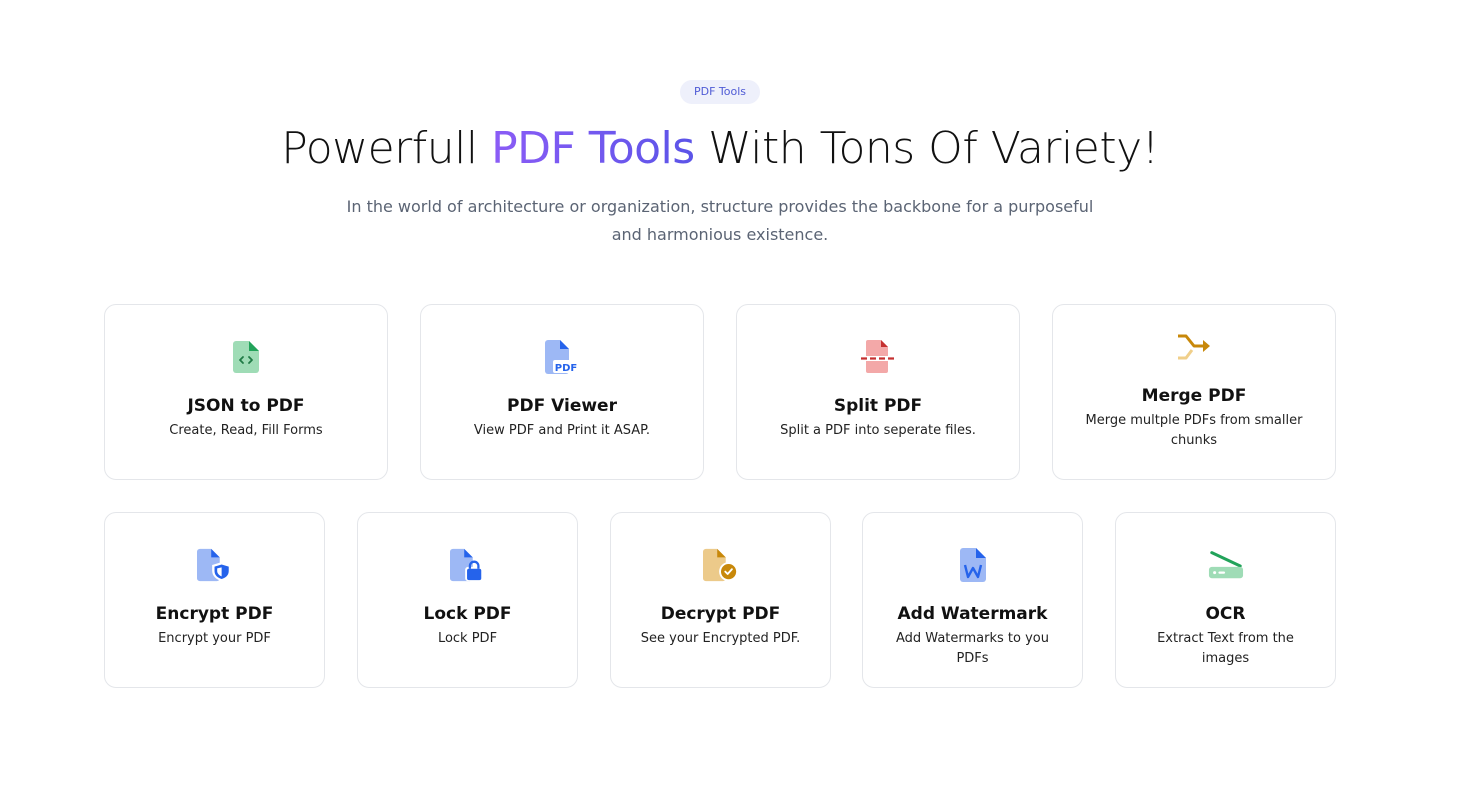  Describe the element at coordinates (972, 600) in the screenshot. I see `tool-card-add-watermark: Add Watermark Add Watermarks to you PDFs` at that location.